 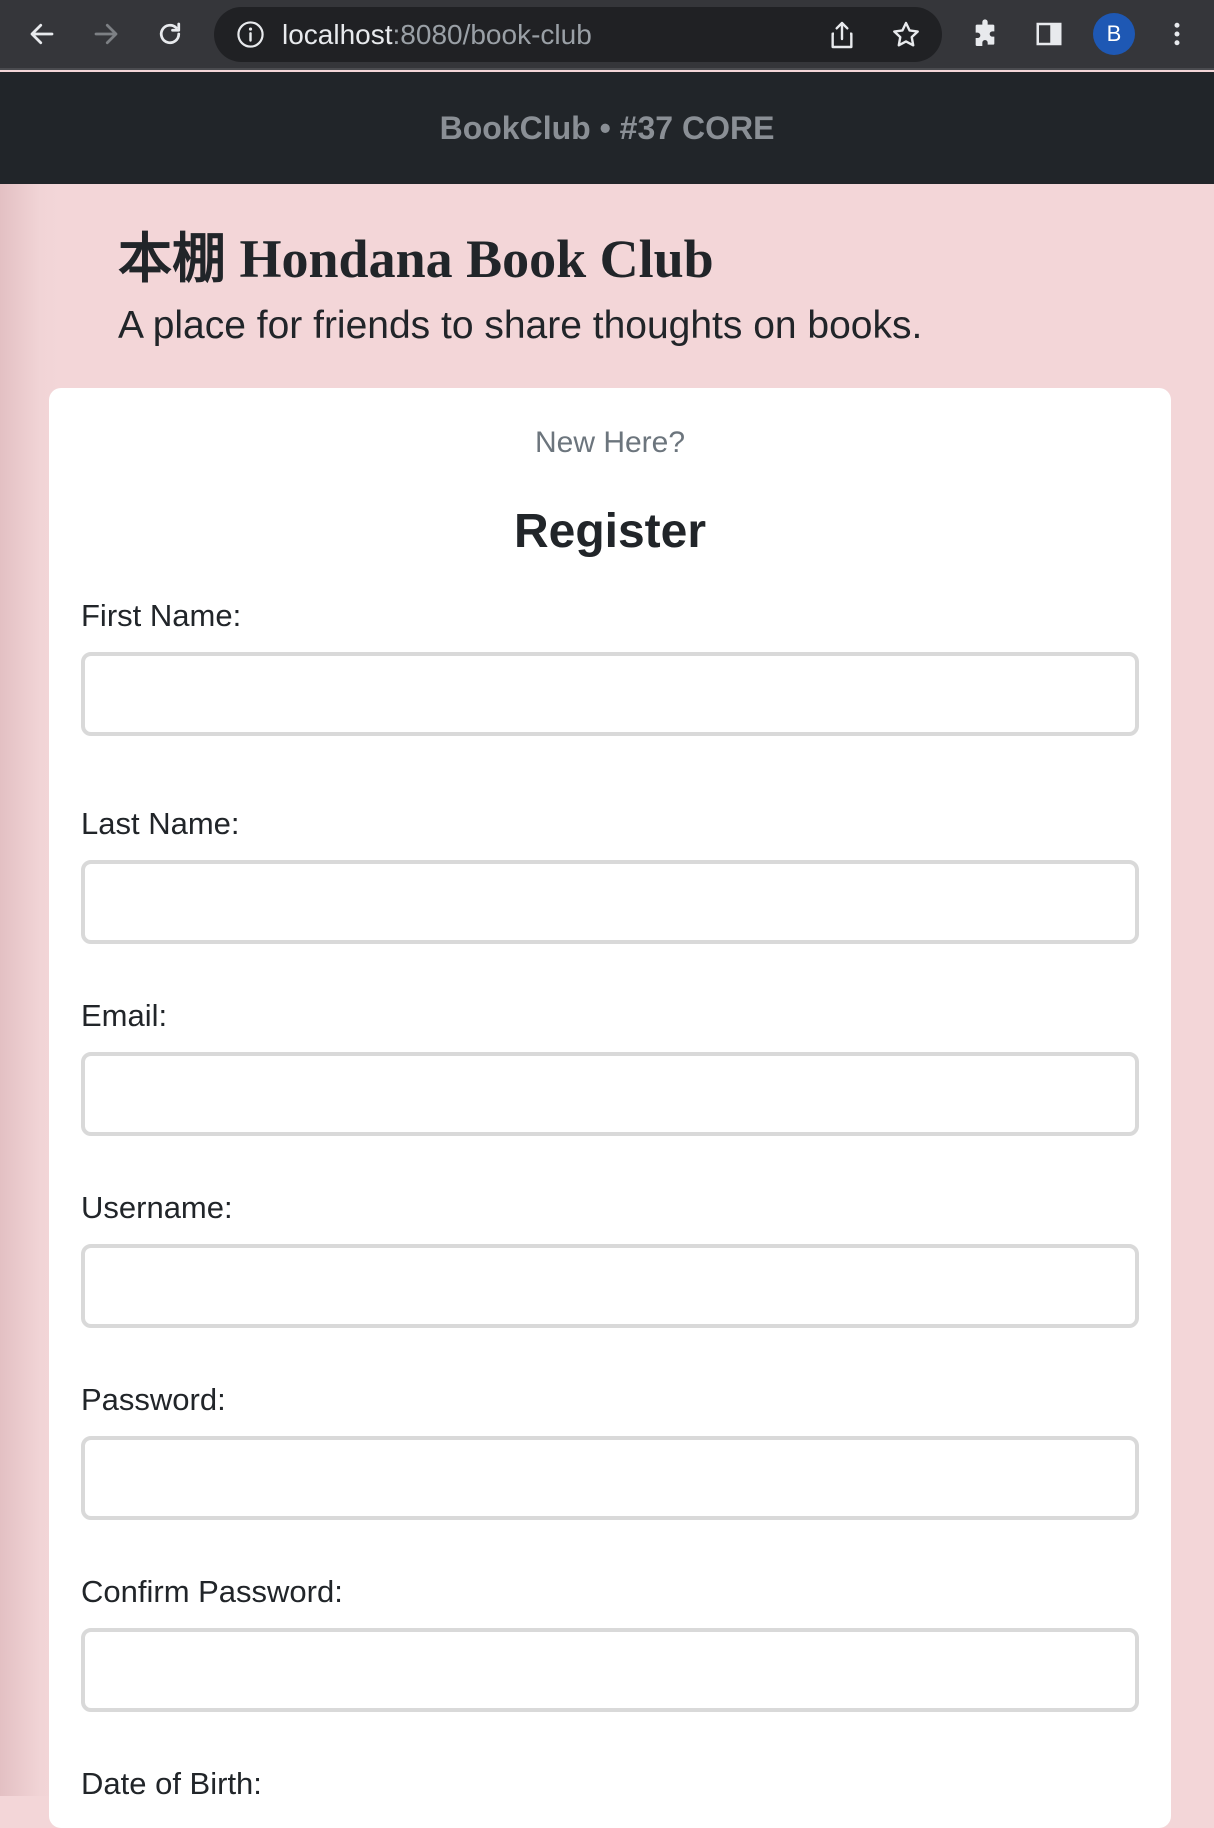 What do you see at coordinates (492, 34) in the screenshot?
I see `url-path: :8080/book-club` at bounding box center [492, 34].